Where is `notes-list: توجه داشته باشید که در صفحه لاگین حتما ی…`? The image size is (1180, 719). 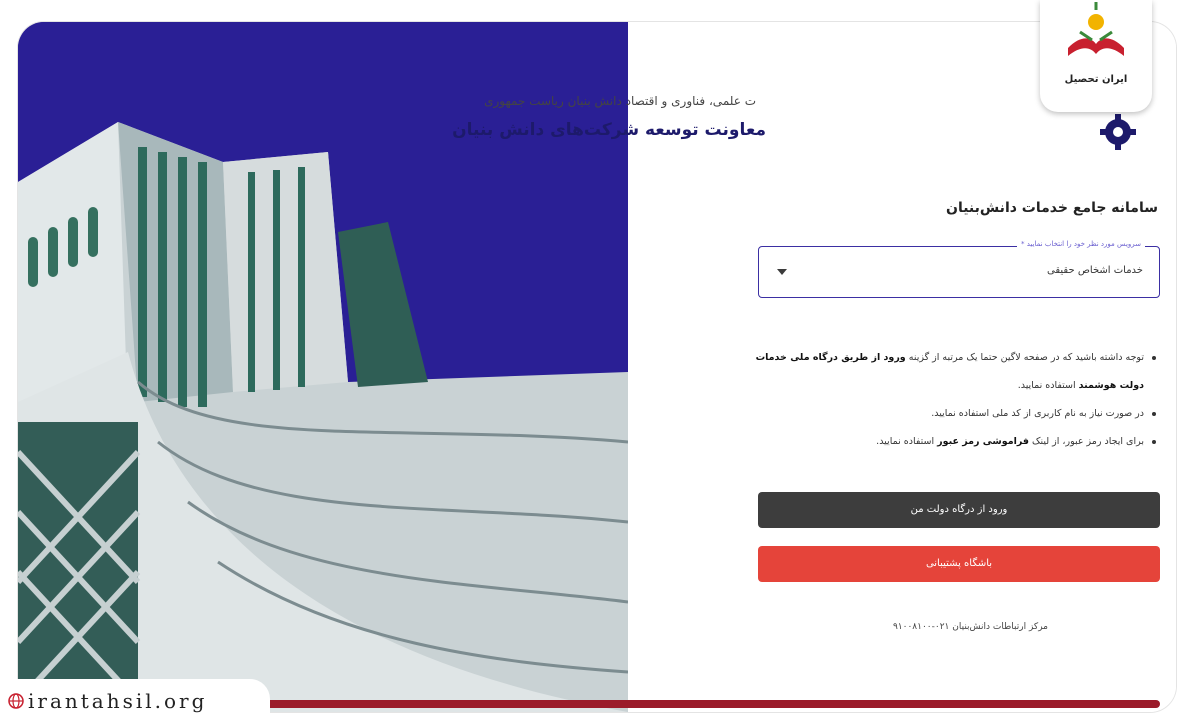
notes-list: توجه داشته باشید که در صفحه لاگین حتما ی… is located at coordinates (948, 400).